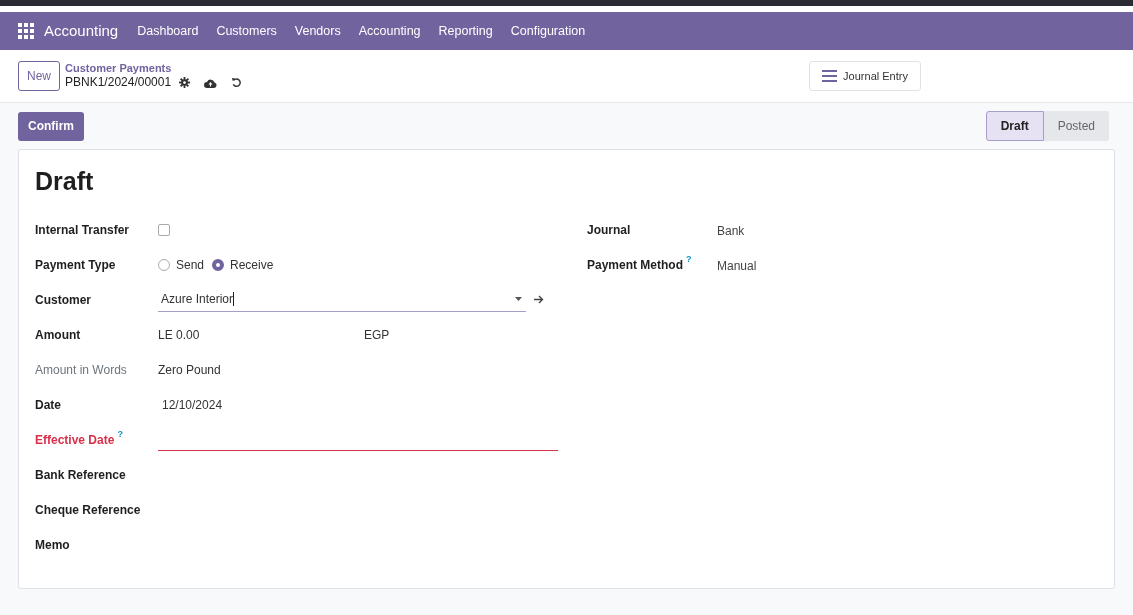 This screenshot has width=1133, height=615. What do you see at coordinates (737, 266) in the screenshot?
I see `field-value: Manual` at bounding box center [737, 266].